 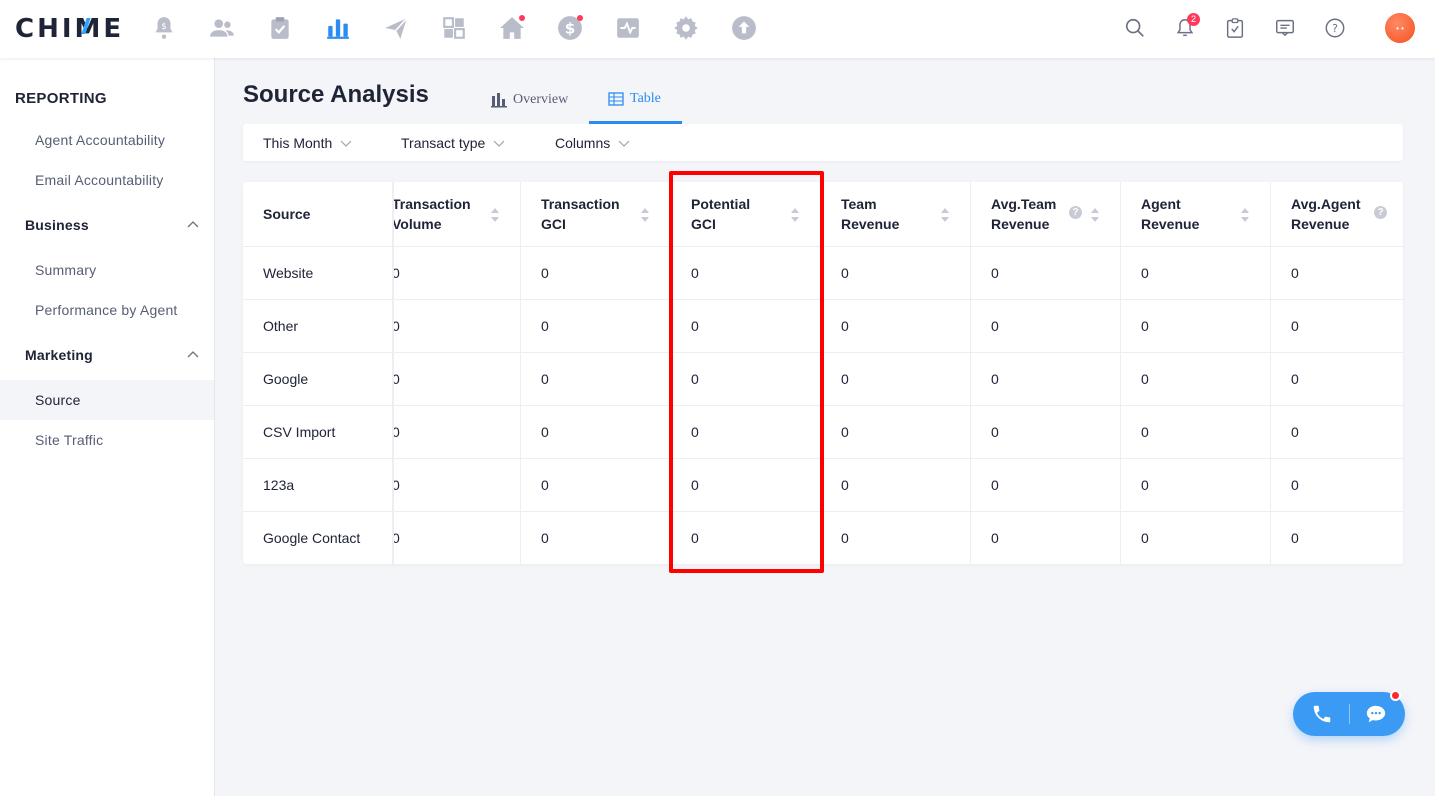 I want to click on dollar-circle-icon: $, so click(x=570, y=28).